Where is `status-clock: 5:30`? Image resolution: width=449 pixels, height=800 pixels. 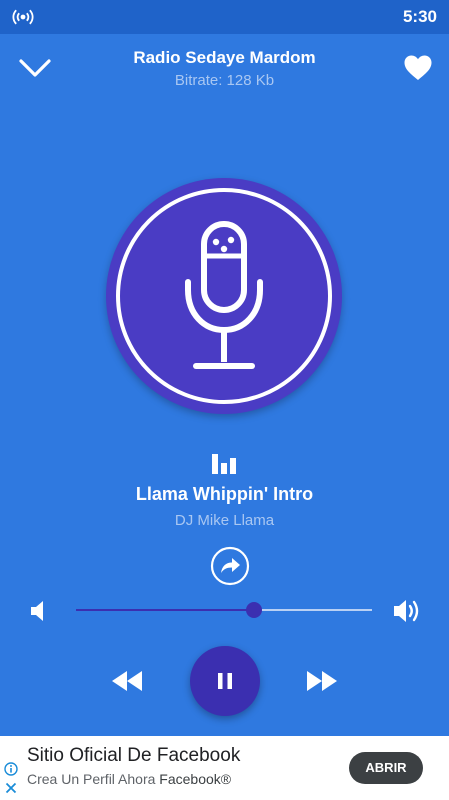 status-clock: 5:30 is located at coordinates (419, 16).